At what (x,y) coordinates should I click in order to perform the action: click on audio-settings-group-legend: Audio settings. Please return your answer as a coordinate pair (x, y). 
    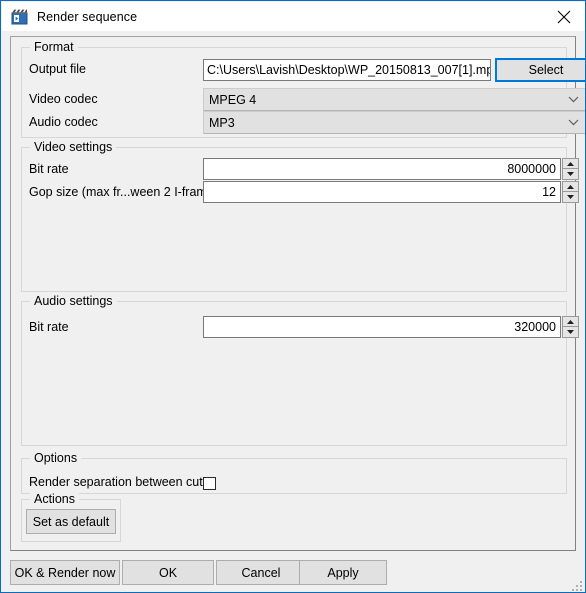
    Looking at the image, I should click on (73, 301).